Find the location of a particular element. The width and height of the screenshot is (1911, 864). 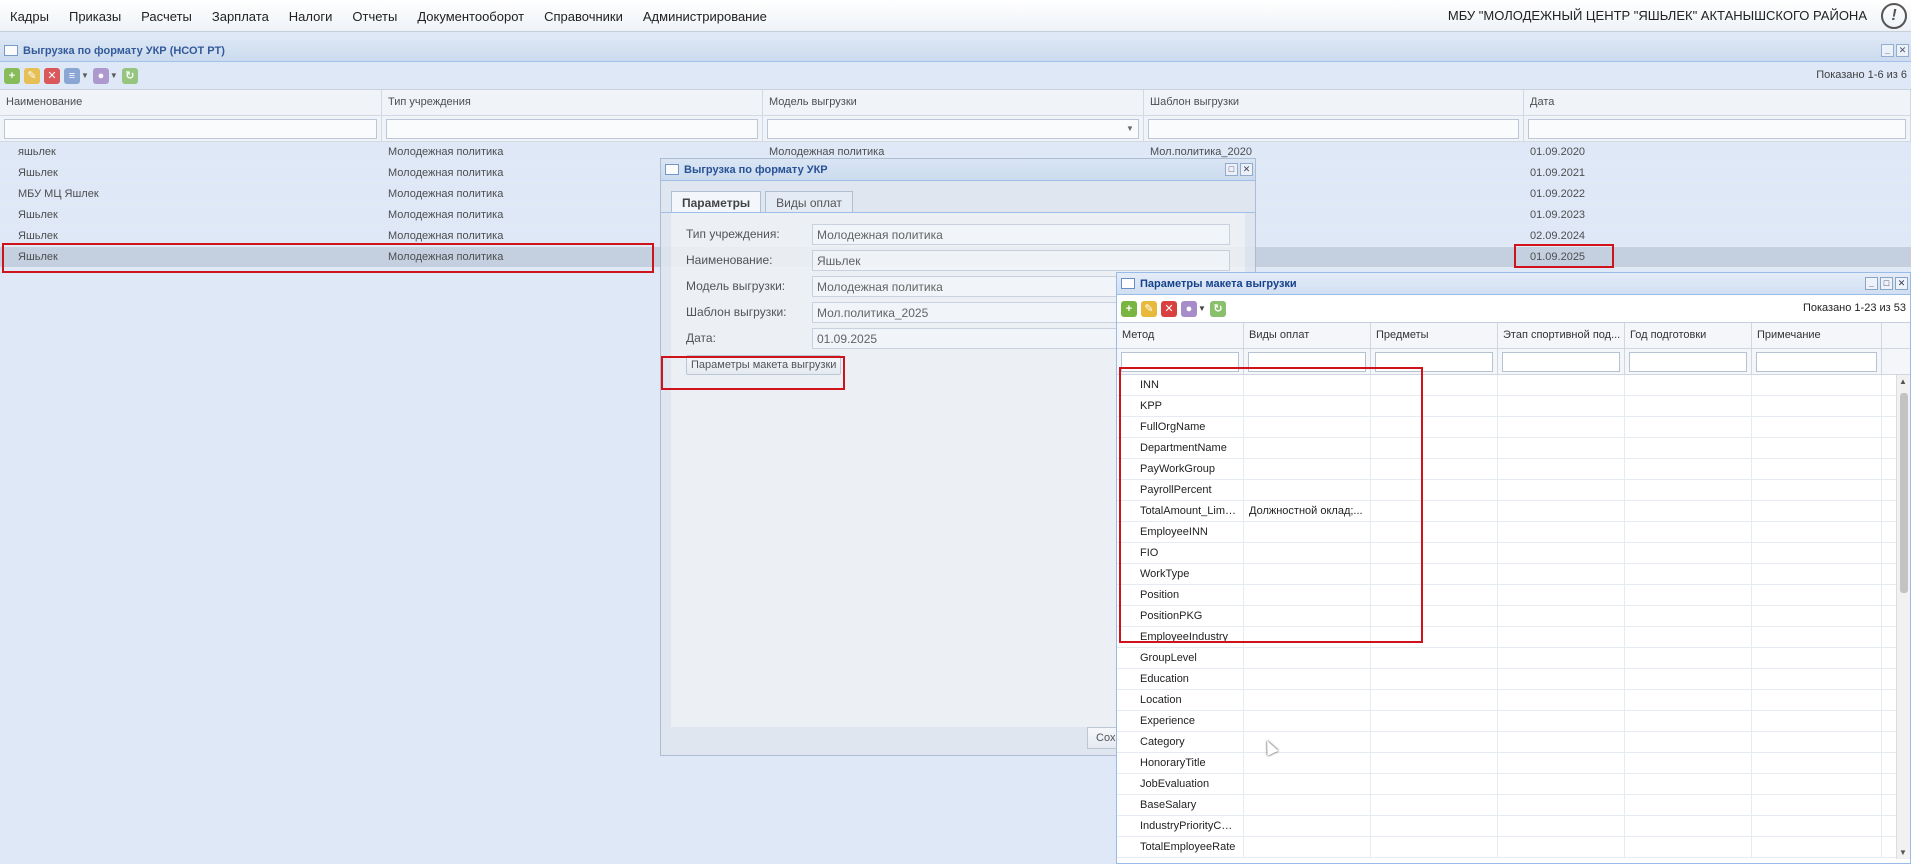

column-header: Модель выгрузки is located at coordinates (953, 102).